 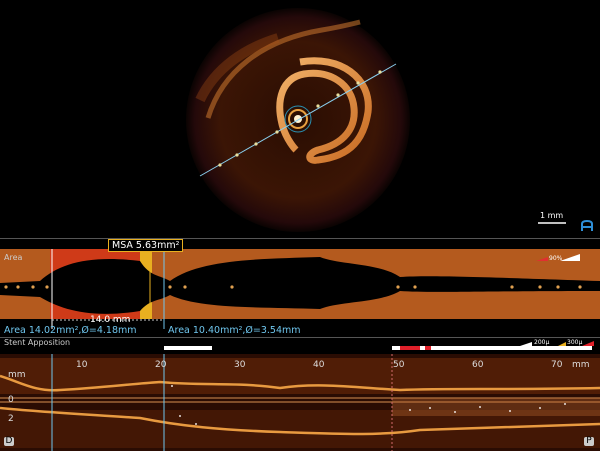 I want to click on area-panel-title: Area, so click(x=13, y=257).